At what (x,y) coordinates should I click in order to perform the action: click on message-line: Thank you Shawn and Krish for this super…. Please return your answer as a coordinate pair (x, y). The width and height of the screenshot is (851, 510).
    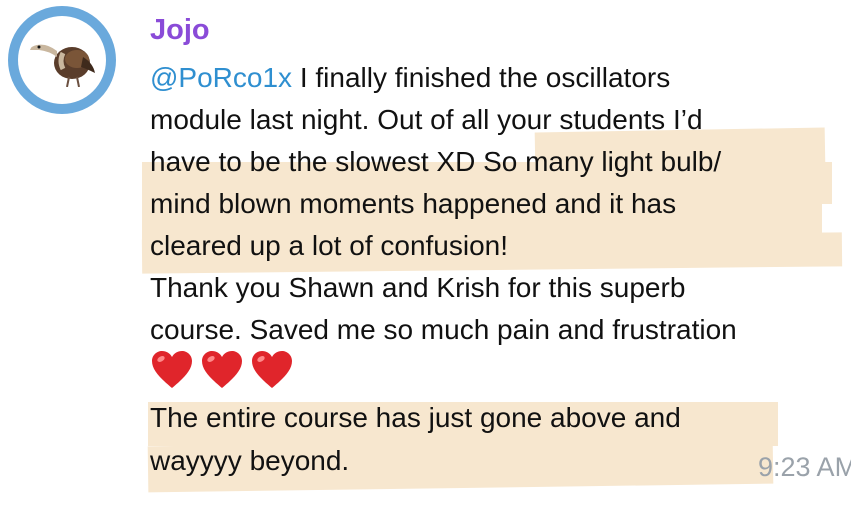
    Looking at the image, I should click on (418, 287).